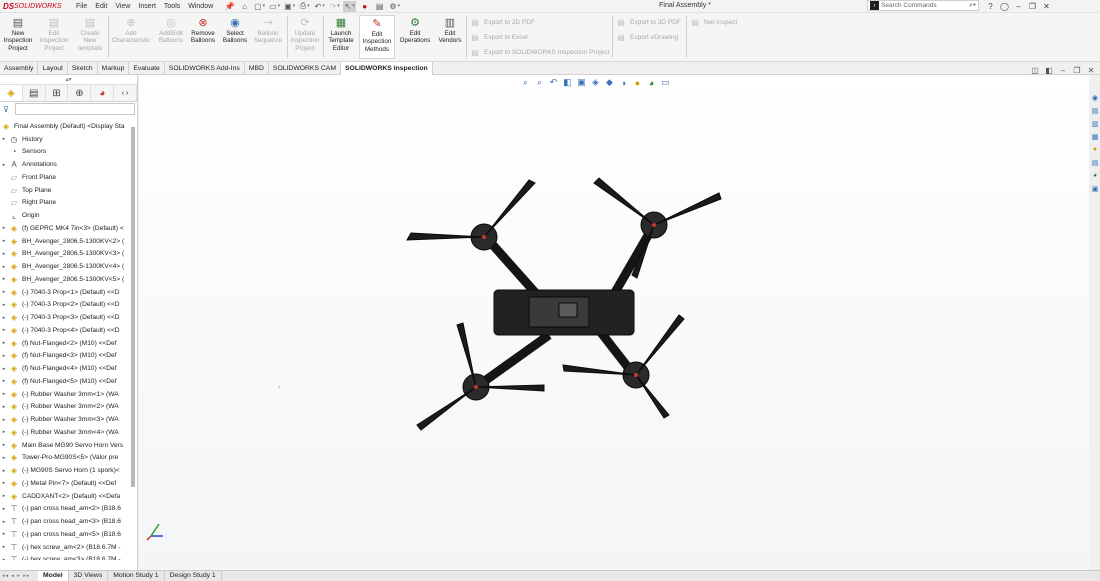 The width and height of the screenshot is (1100, 581). What do you see at coordinates (1095, 149) in the screenshot?
I see `appearances-icon: ●` at bounding box center [1095, 149].